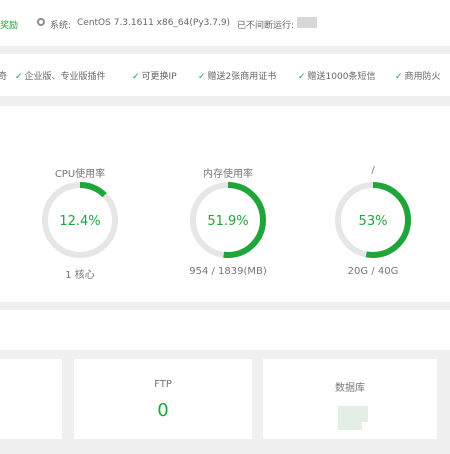 The height and width of the screenshot is (454, 450). What do you see at coordinates (373, 170) in the screenshot?
I see `disk-gauge-title: /` at bounding box center [373, 170].